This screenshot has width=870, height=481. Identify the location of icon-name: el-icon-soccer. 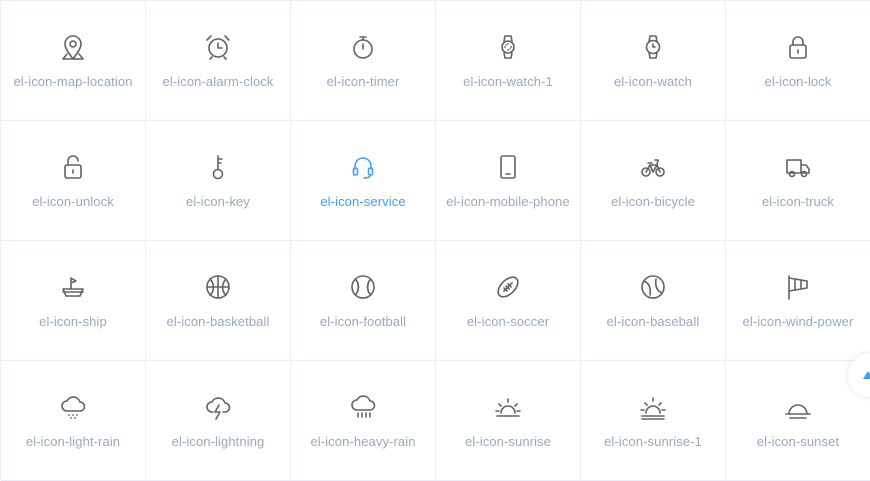
(508, 321).